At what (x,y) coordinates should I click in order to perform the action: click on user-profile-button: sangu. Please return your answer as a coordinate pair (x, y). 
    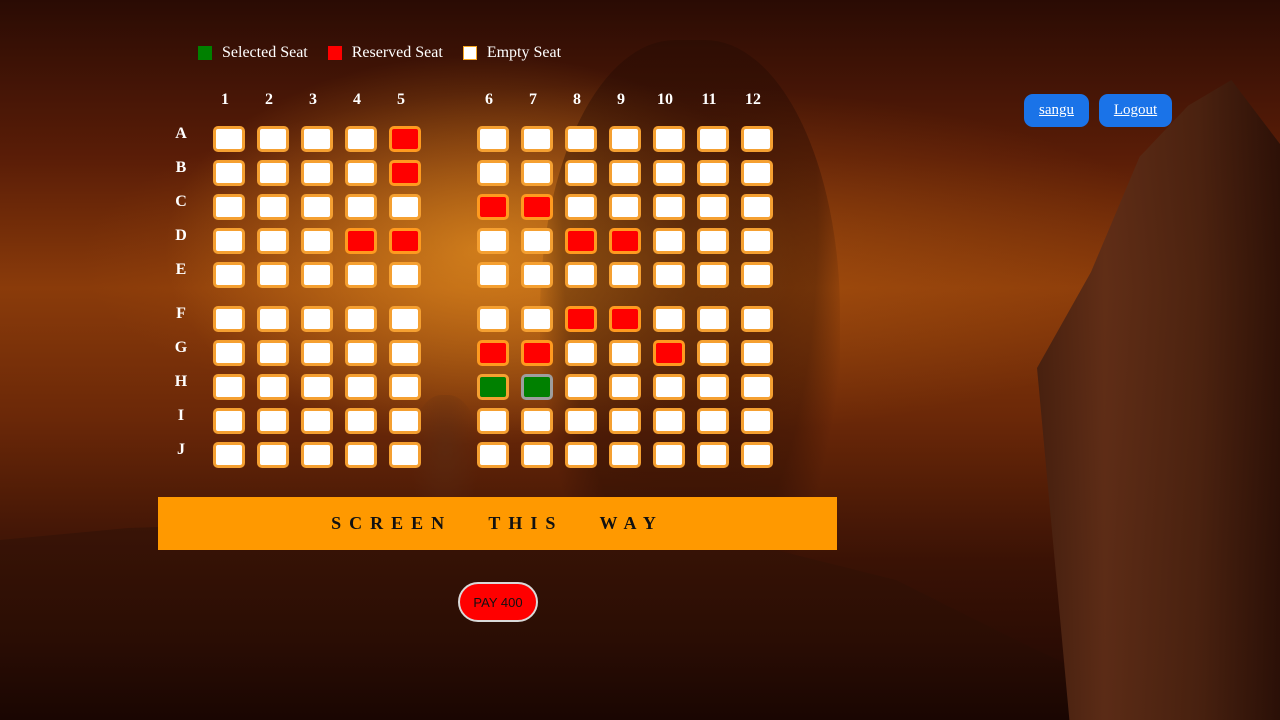
    Looking at the image, I should click on (1056, 110).